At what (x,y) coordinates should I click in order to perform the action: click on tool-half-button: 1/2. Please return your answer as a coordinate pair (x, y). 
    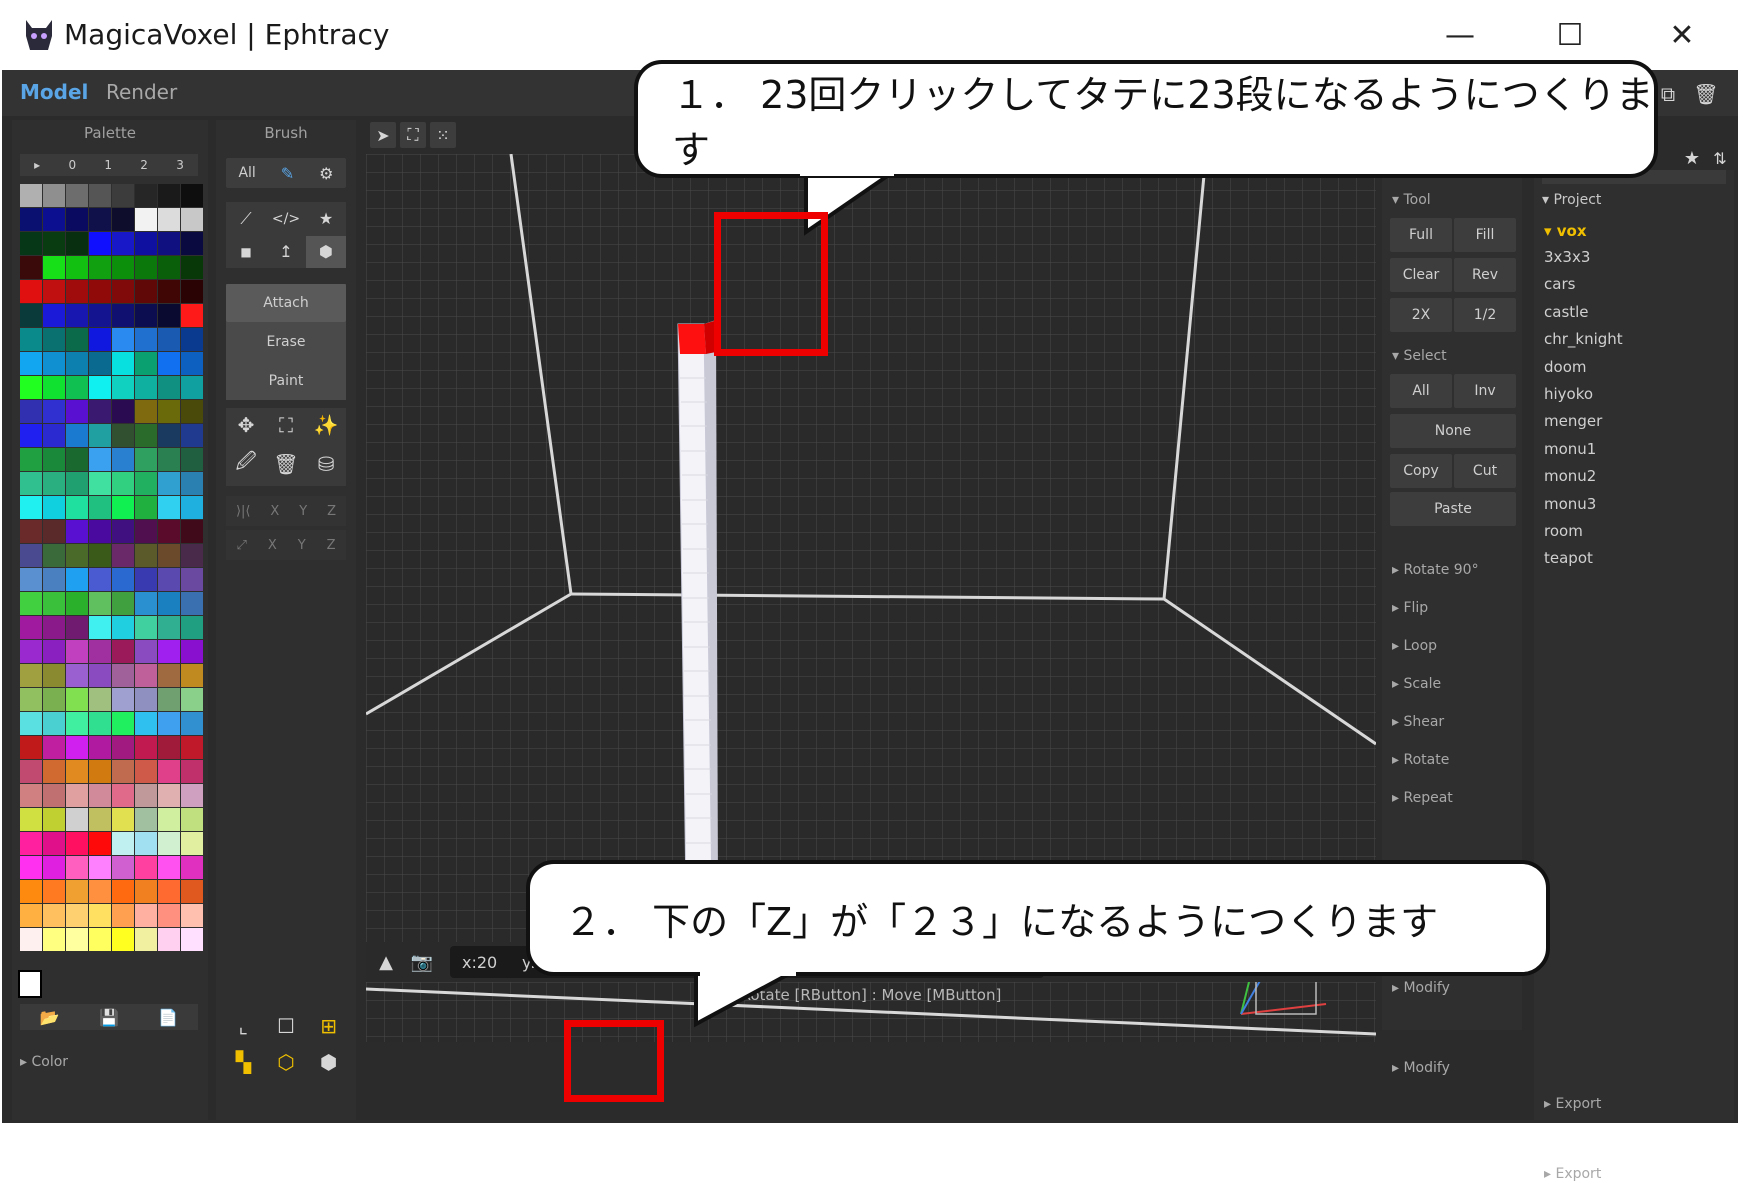
    Looking at the image, I should click on (1485, 315).